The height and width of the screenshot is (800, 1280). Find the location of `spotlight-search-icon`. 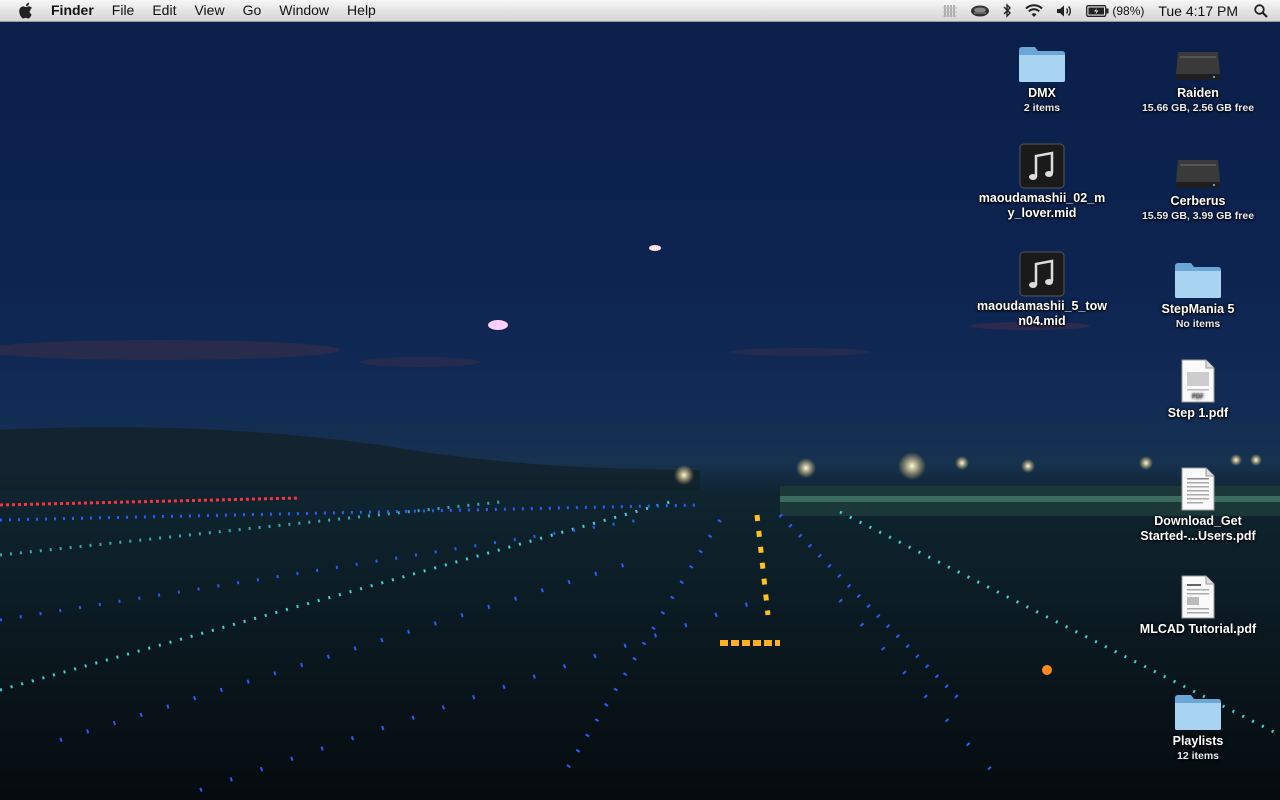

spotlight-search-icon is located at coordinates (1264, 10).